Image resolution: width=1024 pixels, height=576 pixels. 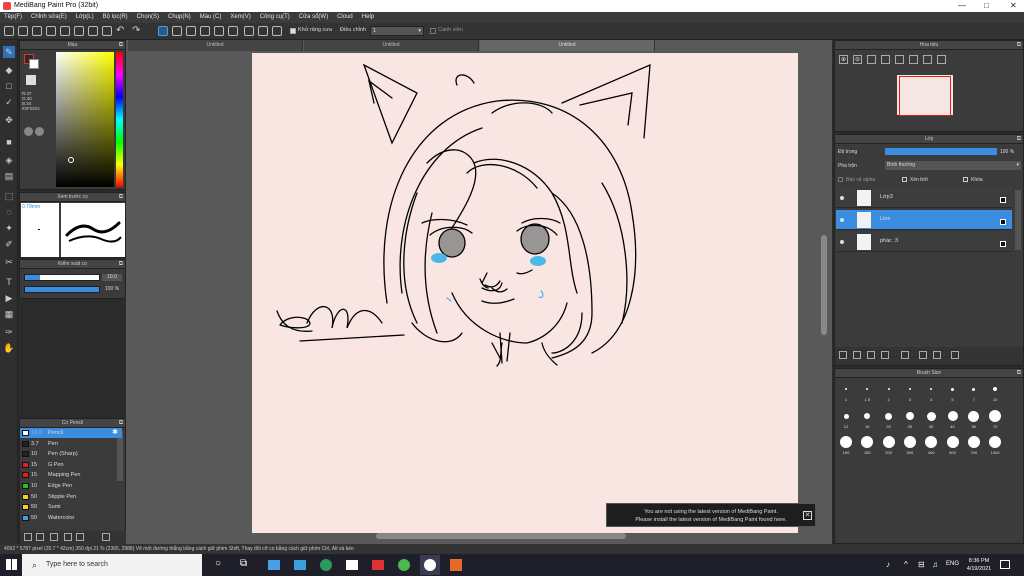 I want to click on fit-icon, so click(x=871, y=59).